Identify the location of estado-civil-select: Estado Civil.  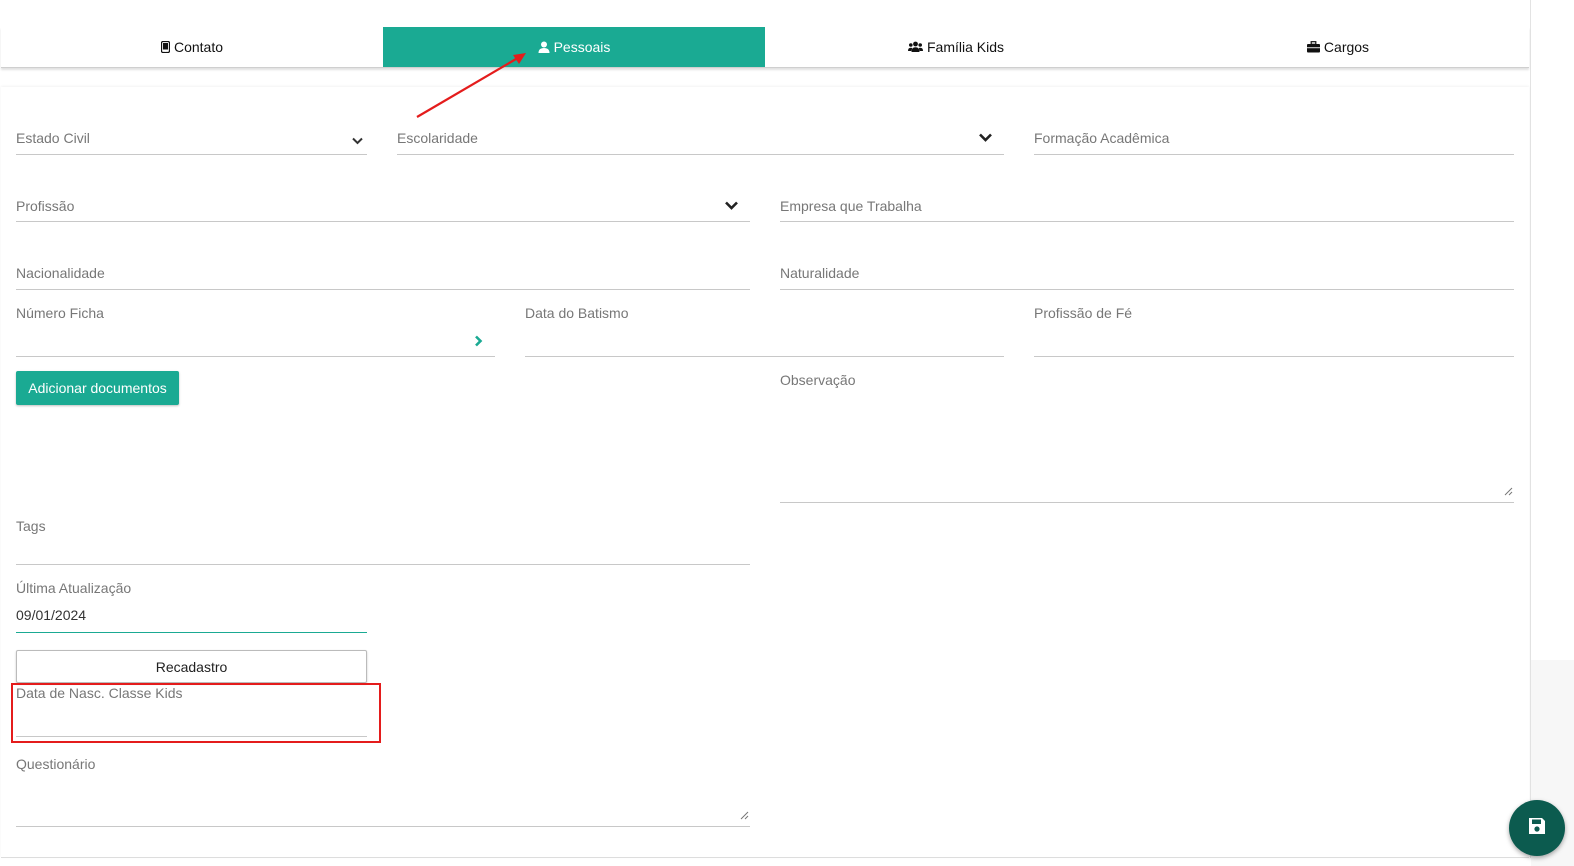
(191, 137).